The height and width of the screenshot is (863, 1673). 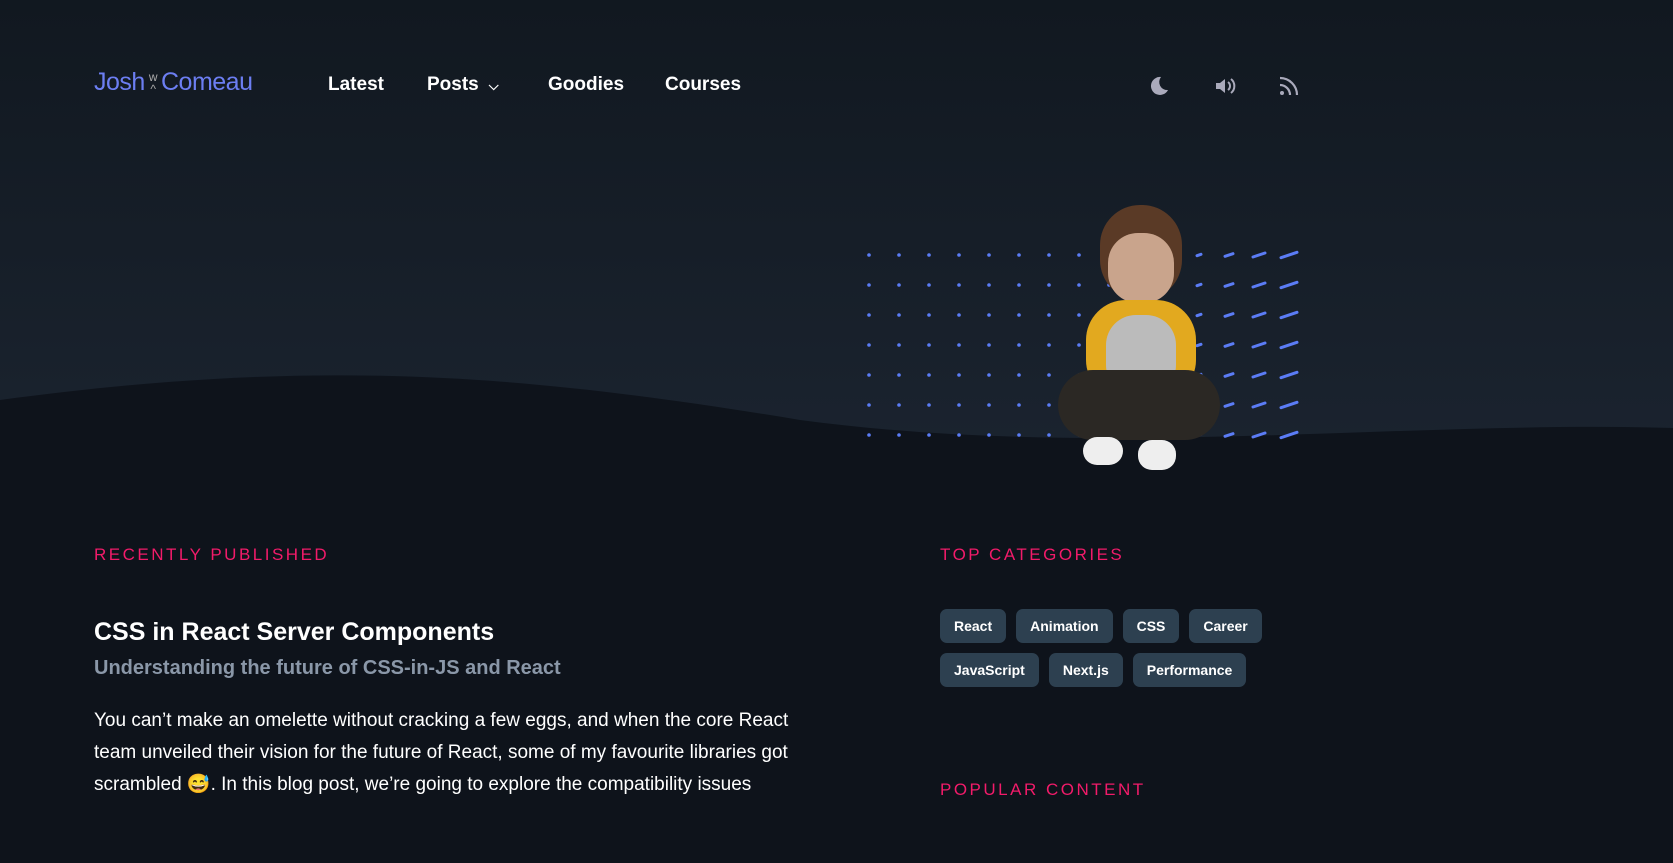 I want to click on moon-icon, so click(x=1158, y=86).